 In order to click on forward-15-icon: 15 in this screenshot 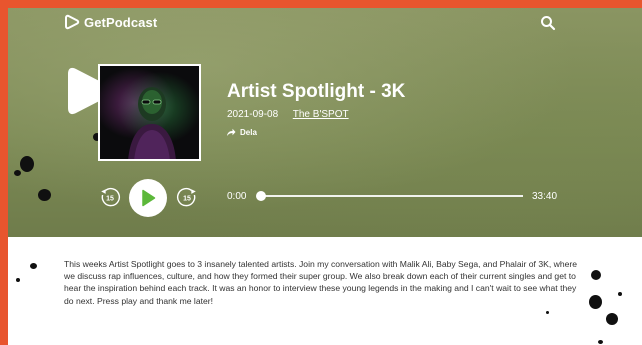, I will do `click(186, 197)`.